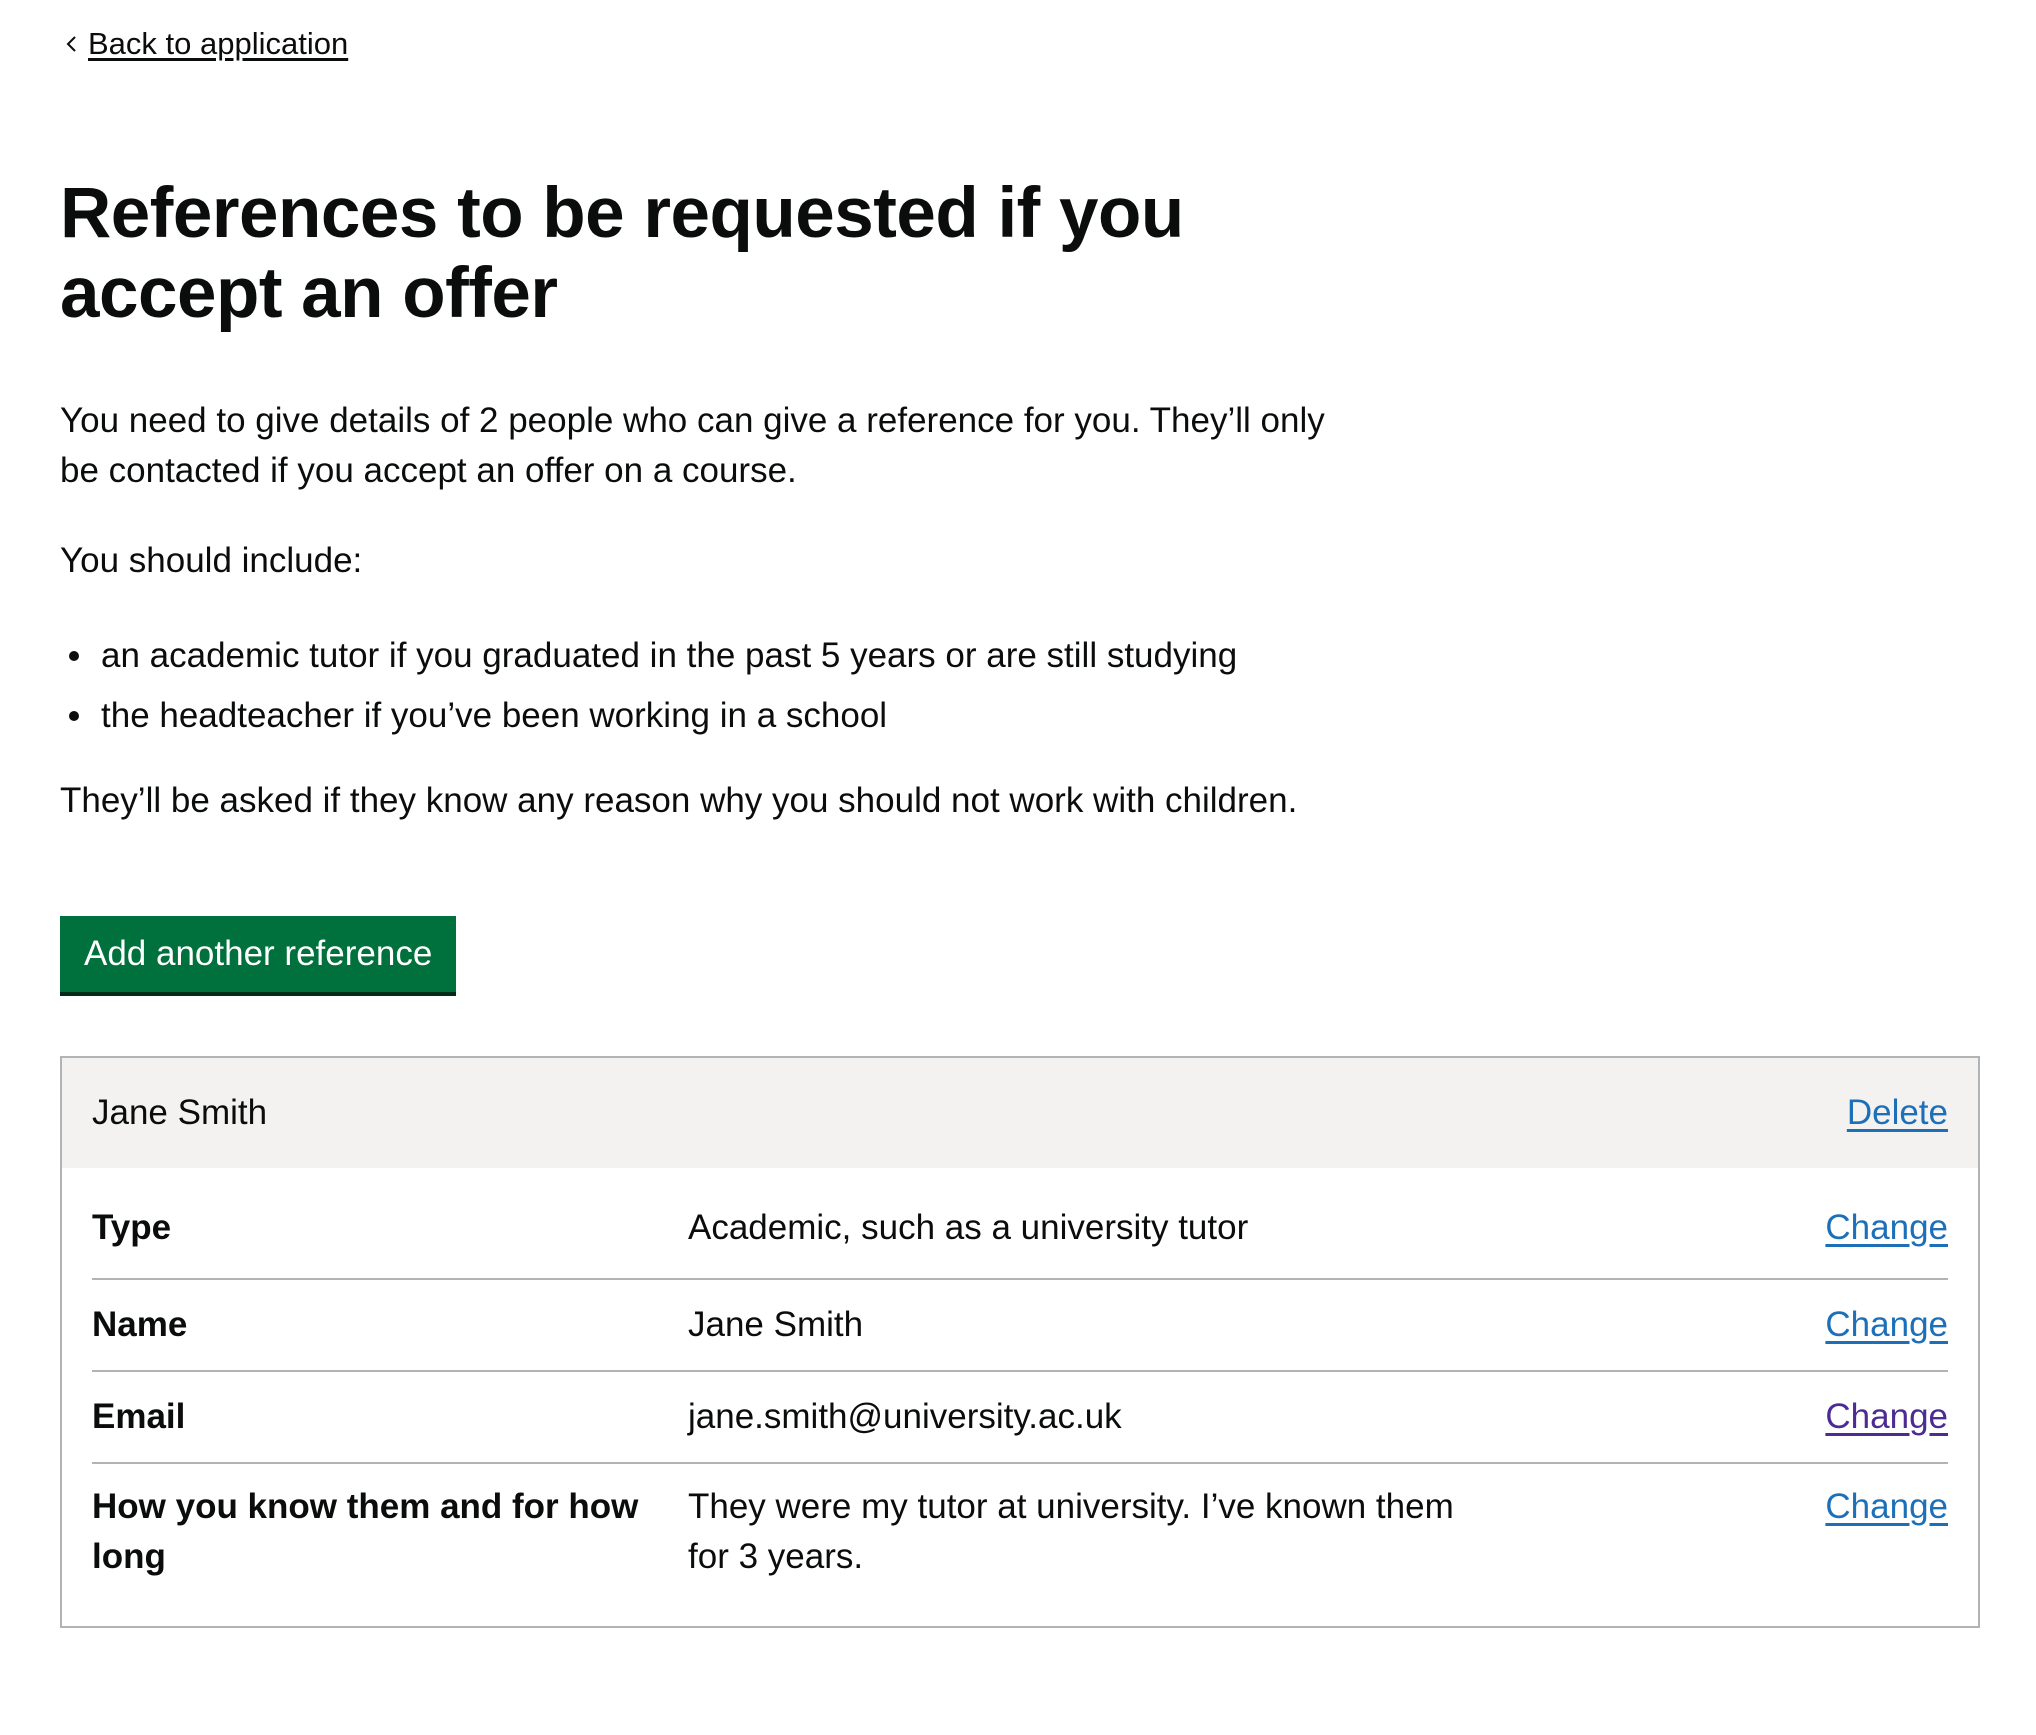 This screenshot has height=1735, width=2036. What do you see at coordinates (905, 1416) in the screenshot?
I see `summary-value: jane.smith@university.ac.uk` at bounding box center [905, 1416].